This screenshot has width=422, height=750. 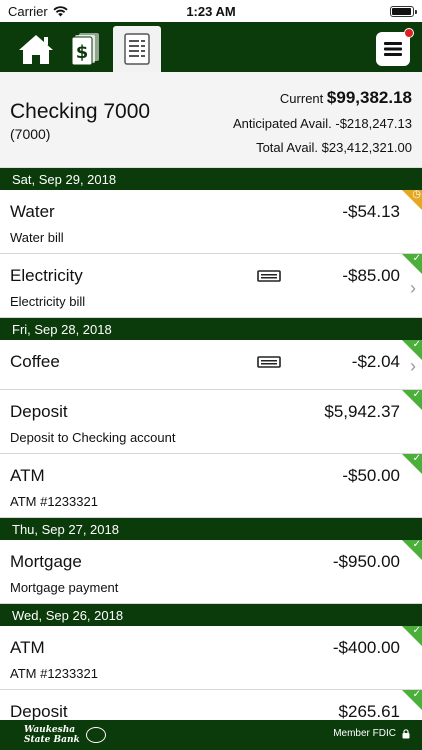 I want to click on anticipated-balance-label: Anticipated Avail., so click(x=282, y=123).